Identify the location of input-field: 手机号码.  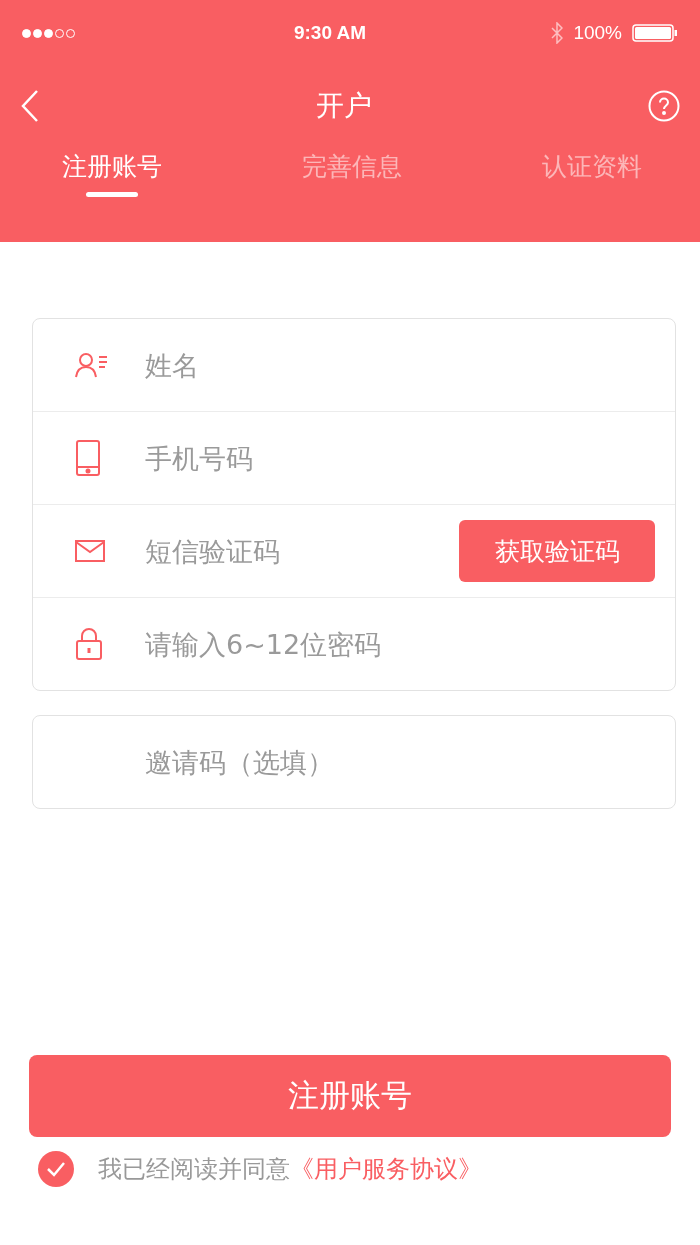
(399, 458).